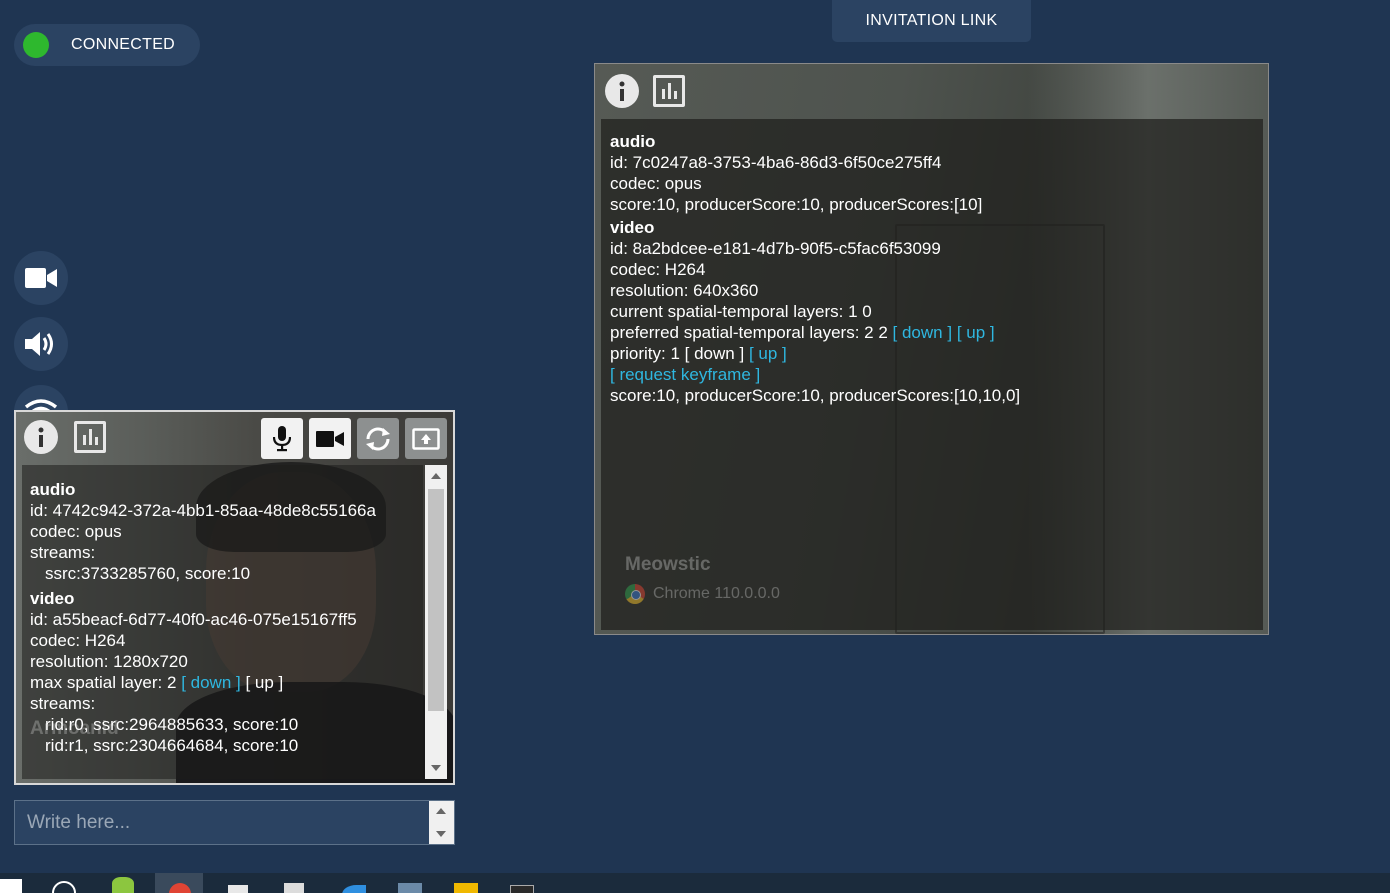 The width and height of the screenshot is (1390, 893). I want to click on video-resolution: resolution: 640x360, so click(684, 290).